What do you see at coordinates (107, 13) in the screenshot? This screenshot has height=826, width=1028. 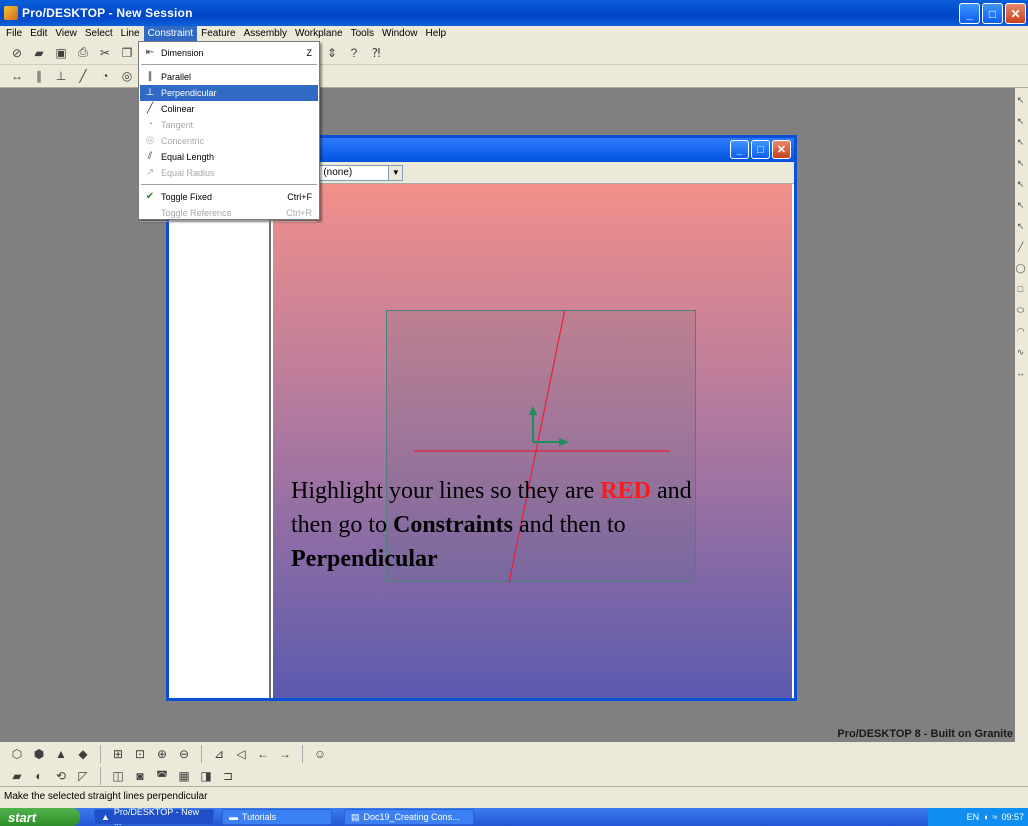 I see `window-title: Pro/DESKTOP - New Session` at bounding box center [107, 13].